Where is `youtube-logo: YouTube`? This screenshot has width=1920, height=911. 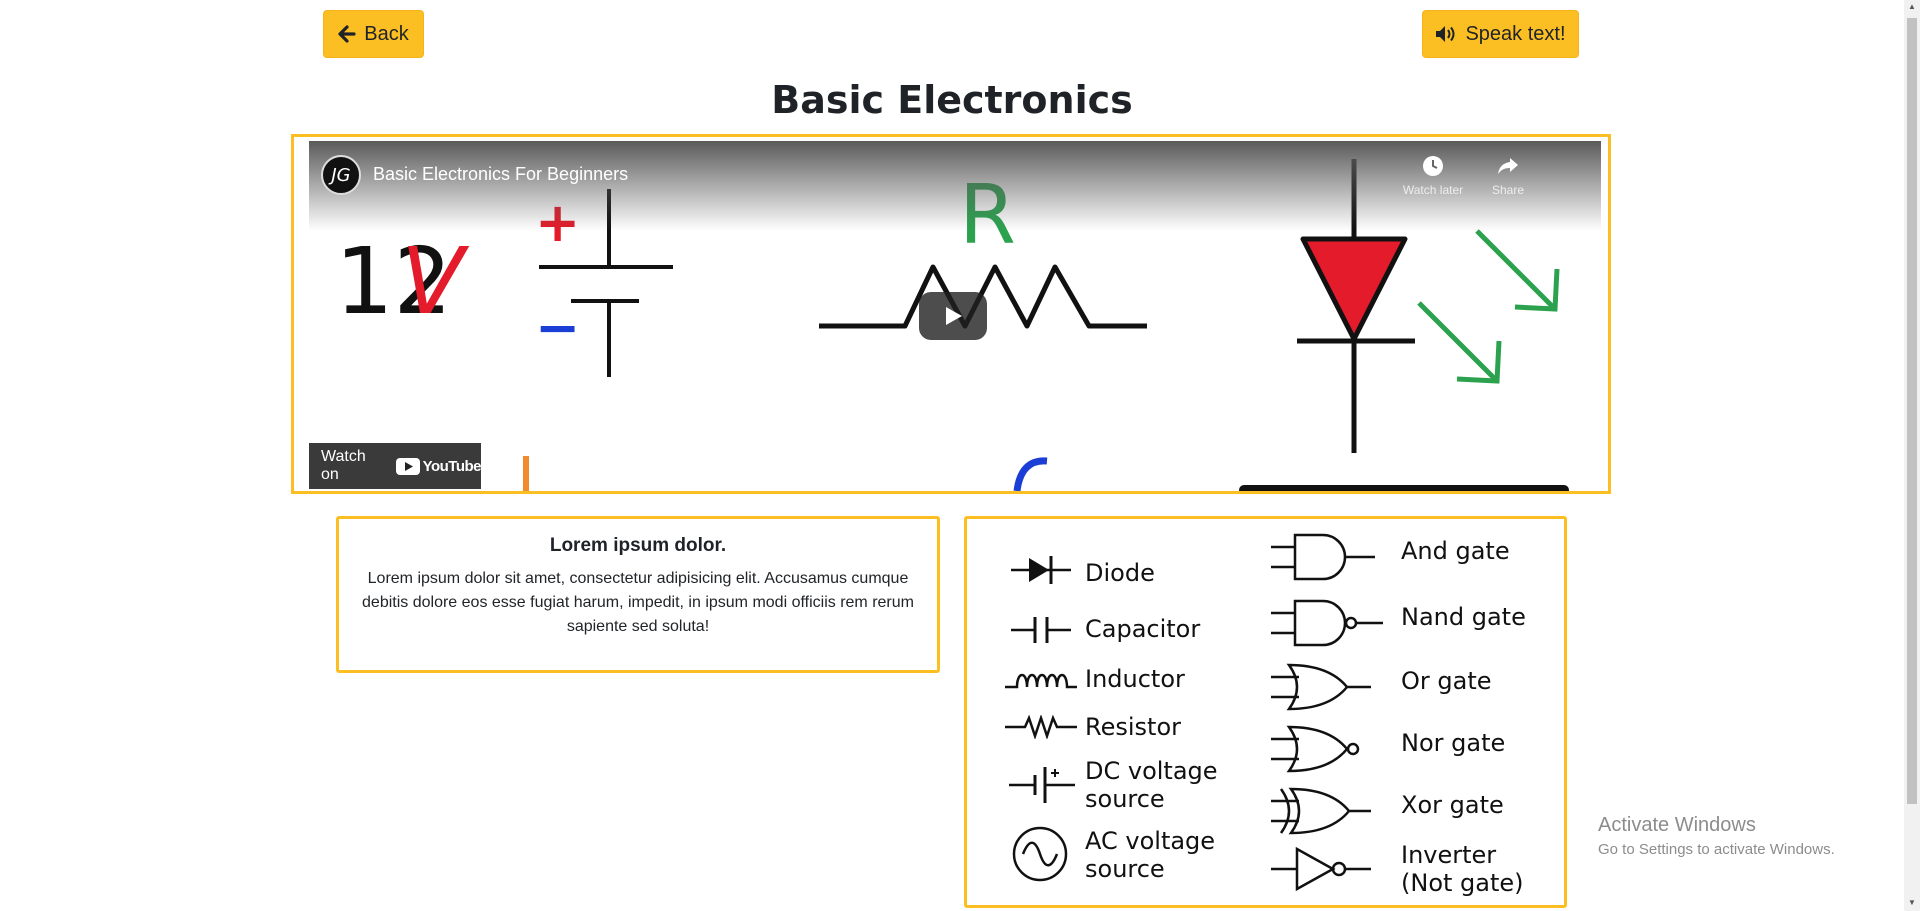 youtube-logo: YouTube is located at coordinates (438, 466).